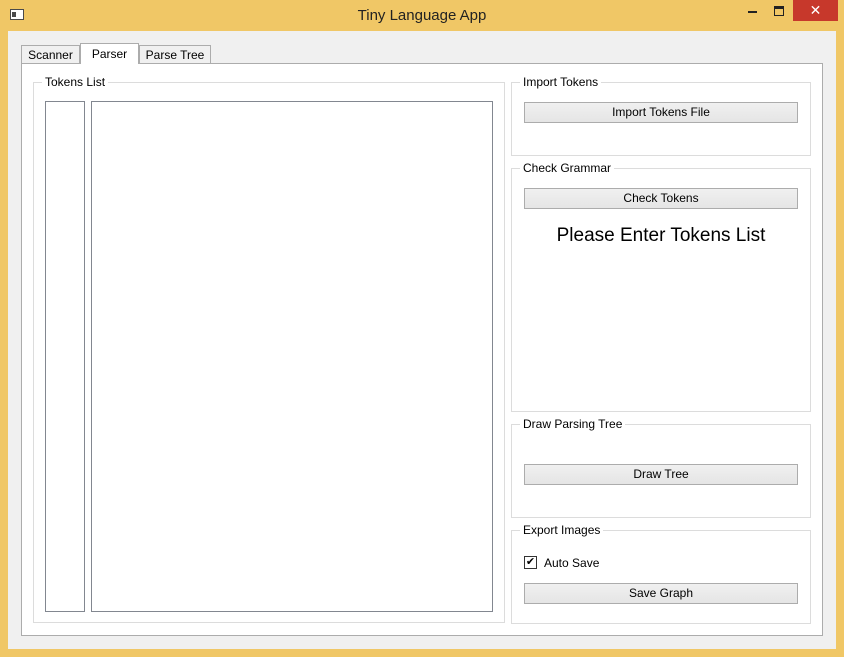 Image resolution: width=844 pixels, height=657 pixels. Describe the element at coordinates (661, 573) in the screenshot. I see `export-images-group: Export Images ✔ Auto Save Save Graph` at that location.